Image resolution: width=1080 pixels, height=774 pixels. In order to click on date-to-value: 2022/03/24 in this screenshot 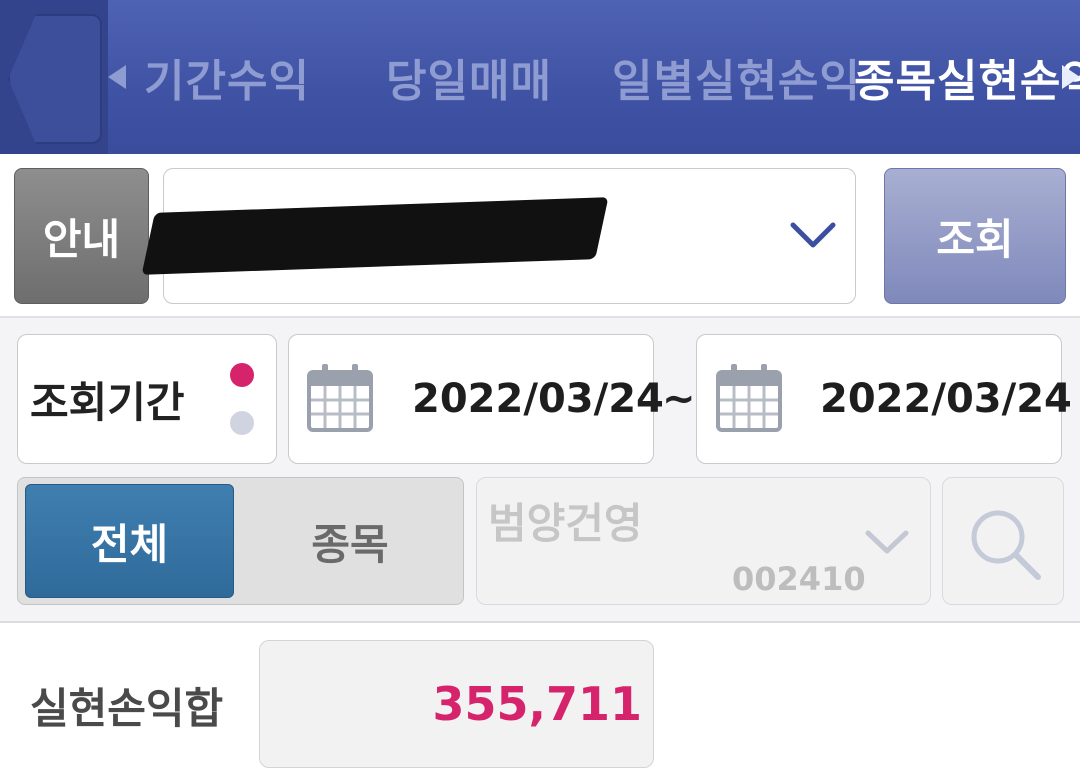, I will do `click(946, 399)`.